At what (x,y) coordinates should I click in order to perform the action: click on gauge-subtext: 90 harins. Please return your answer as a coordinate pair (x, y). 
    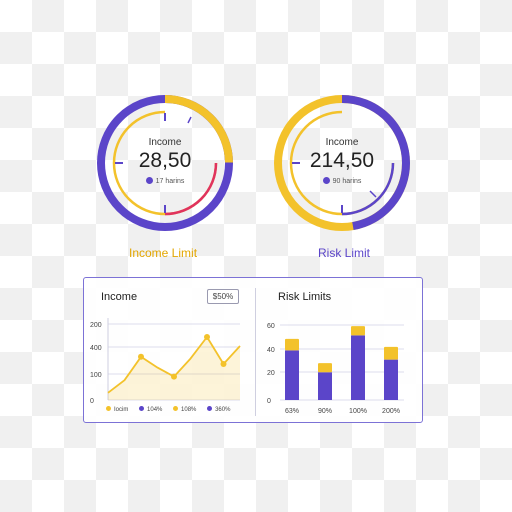
    Looking at the image, I should click on (342, 181).